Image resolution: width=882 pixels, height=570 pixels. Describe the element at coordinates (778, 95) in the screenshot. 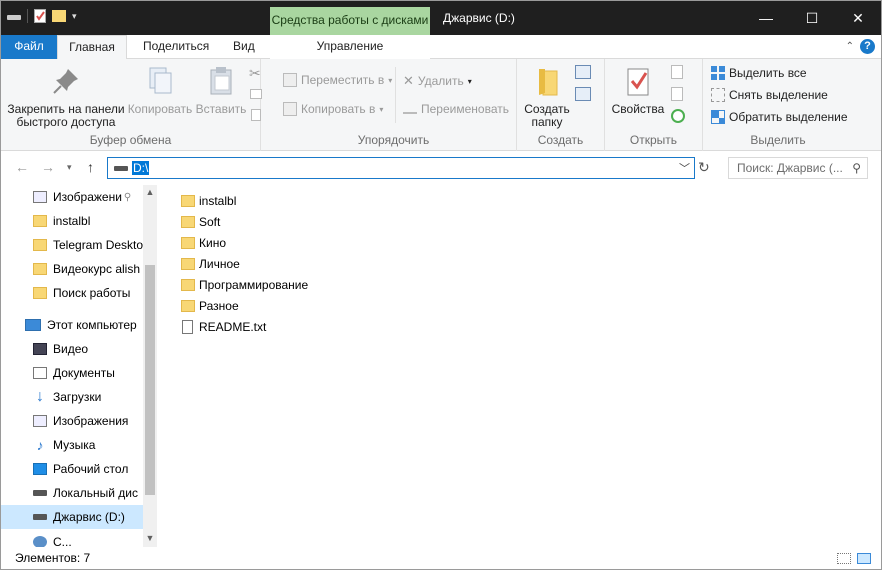

I see `select-none-label: Снять выделение` at that location.